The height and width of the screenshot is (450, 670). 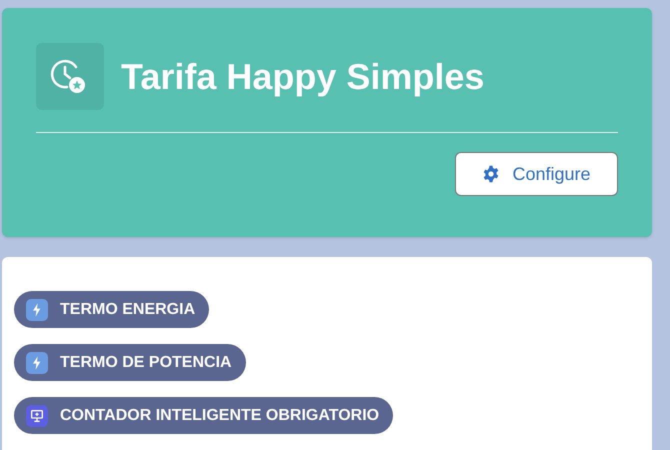 What do you see at coordinates (220, 416) in the screenshot?
I see `tag-label: CONTADOR INTELIGENTE OBRIGATORIO` at bounding box center [220, 416].